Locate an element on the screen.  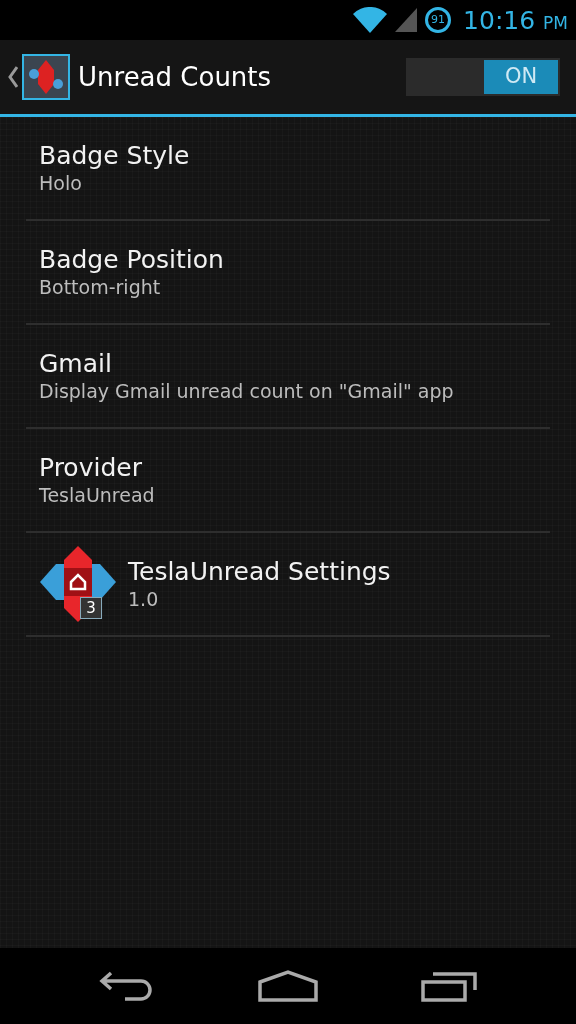
app-icon is located at coordinates (46, 77).